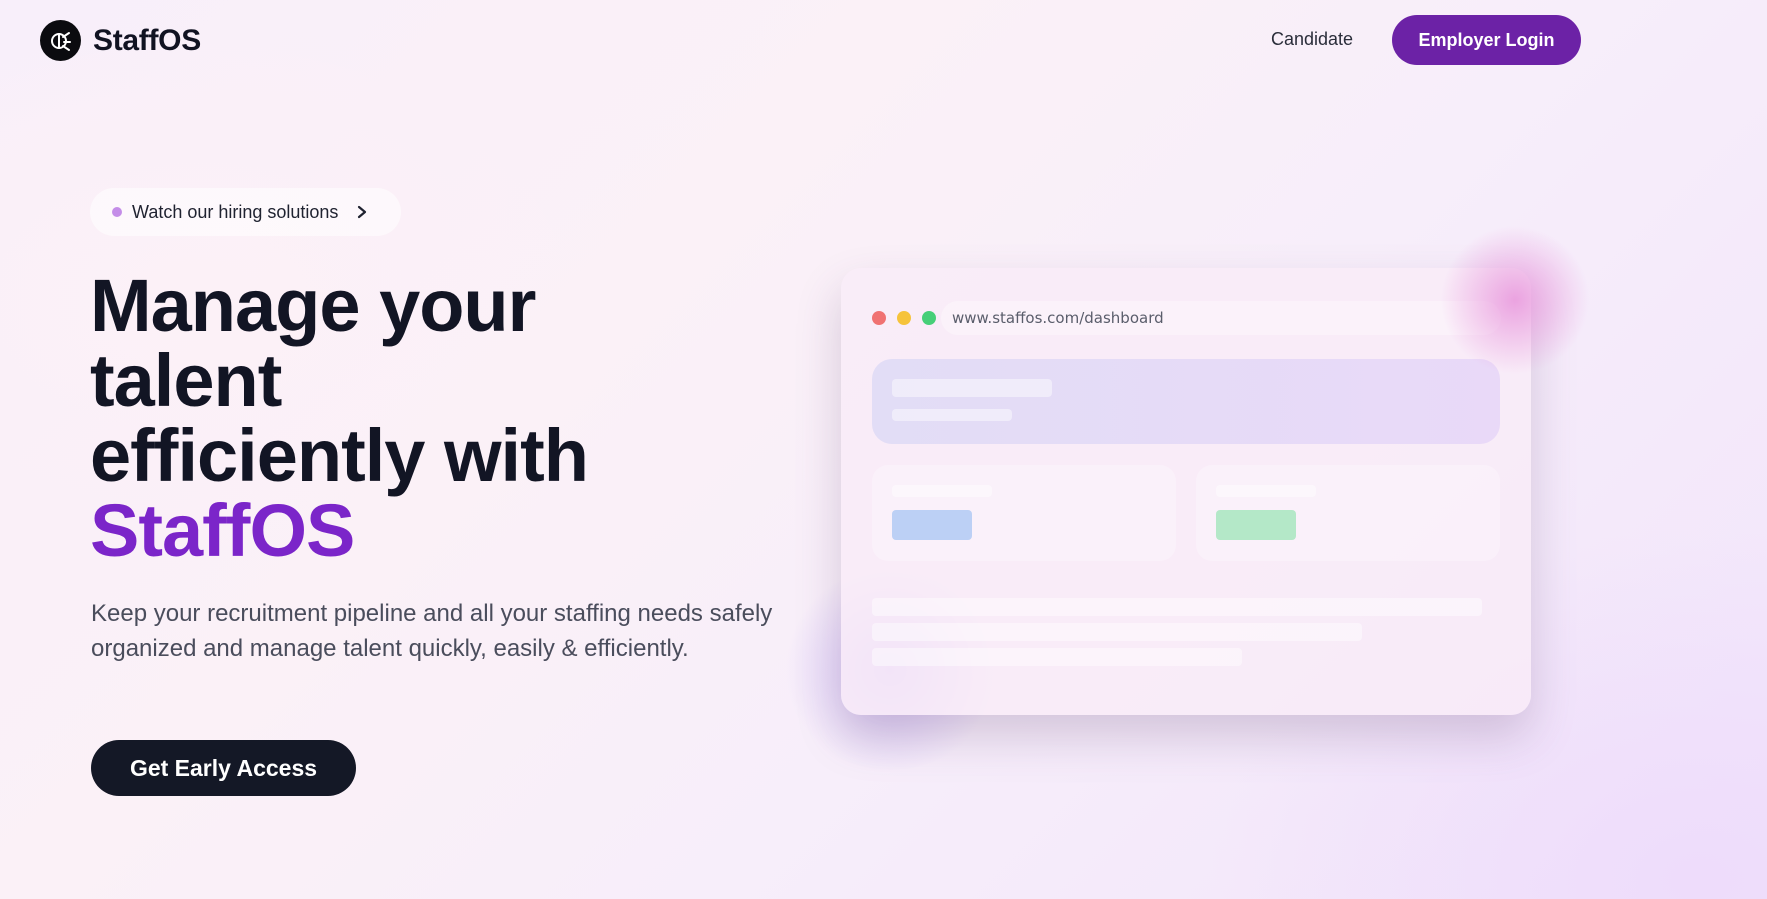 This screenshot has width=1767, height=899. I want to click on pill-label: Watch our hiring solutions, so click(235, 211).